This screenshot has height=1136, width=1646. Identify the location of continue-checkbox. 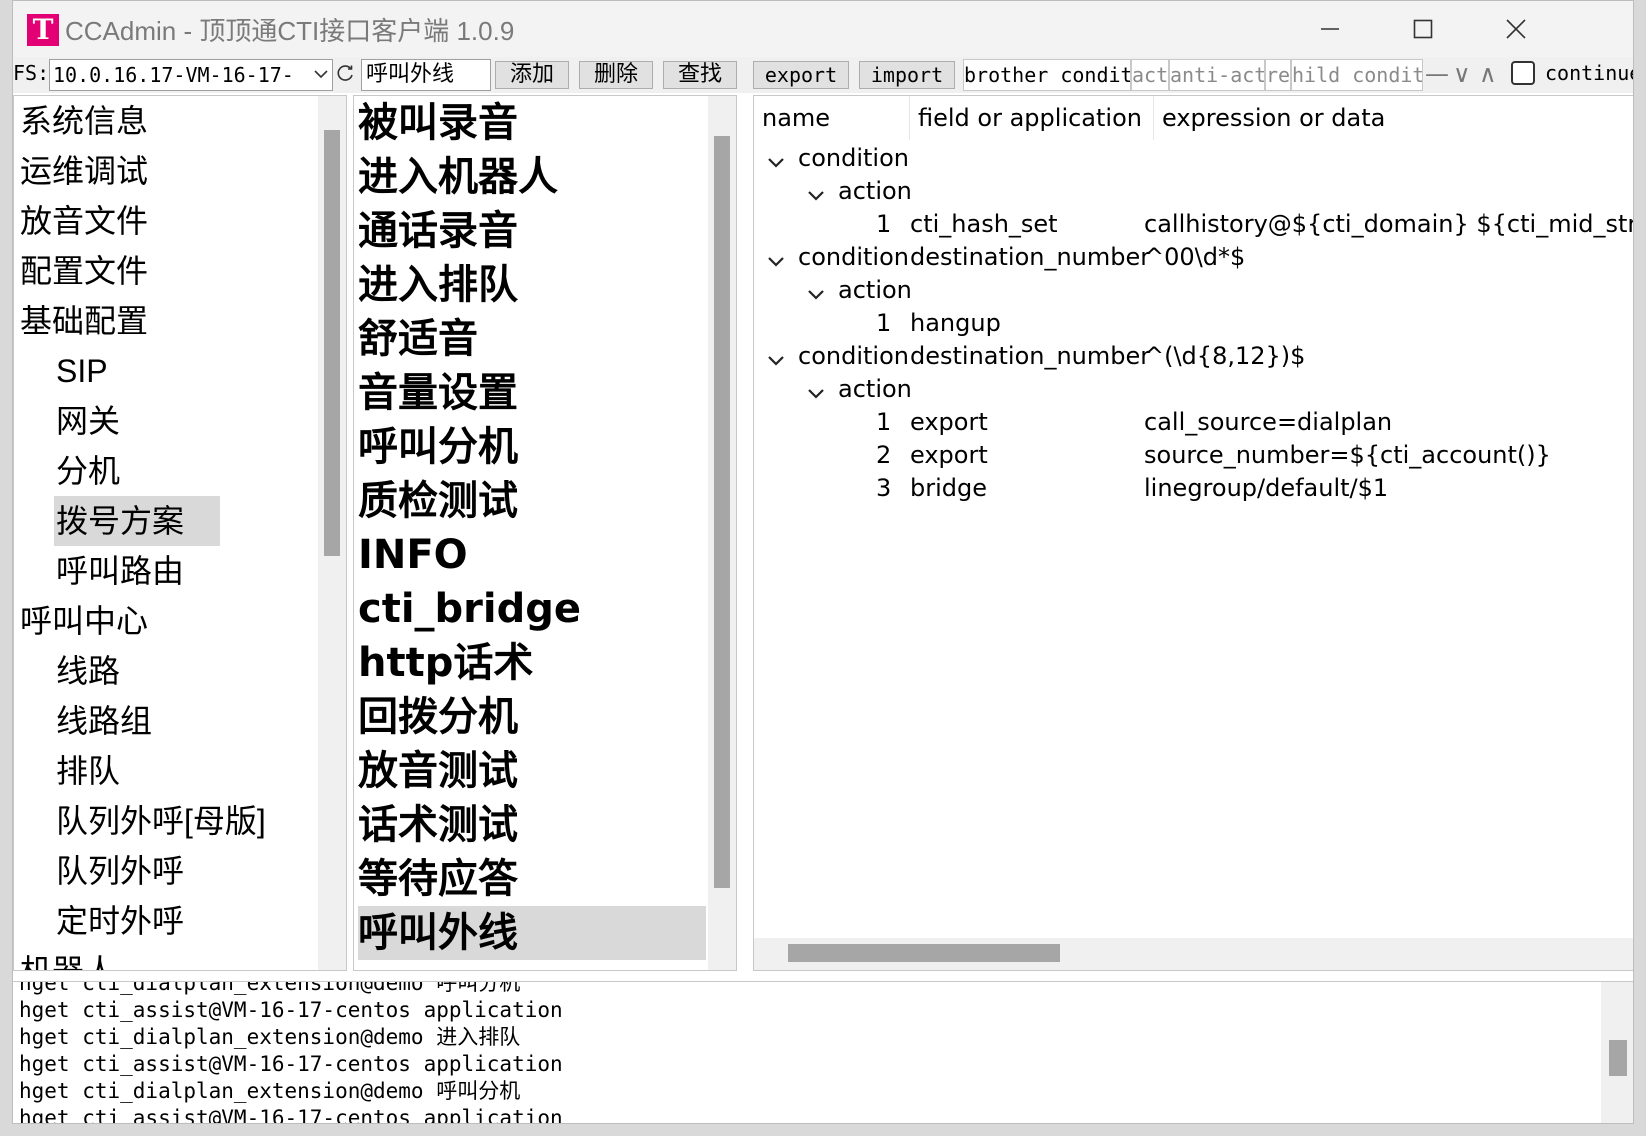
(1523, 73).